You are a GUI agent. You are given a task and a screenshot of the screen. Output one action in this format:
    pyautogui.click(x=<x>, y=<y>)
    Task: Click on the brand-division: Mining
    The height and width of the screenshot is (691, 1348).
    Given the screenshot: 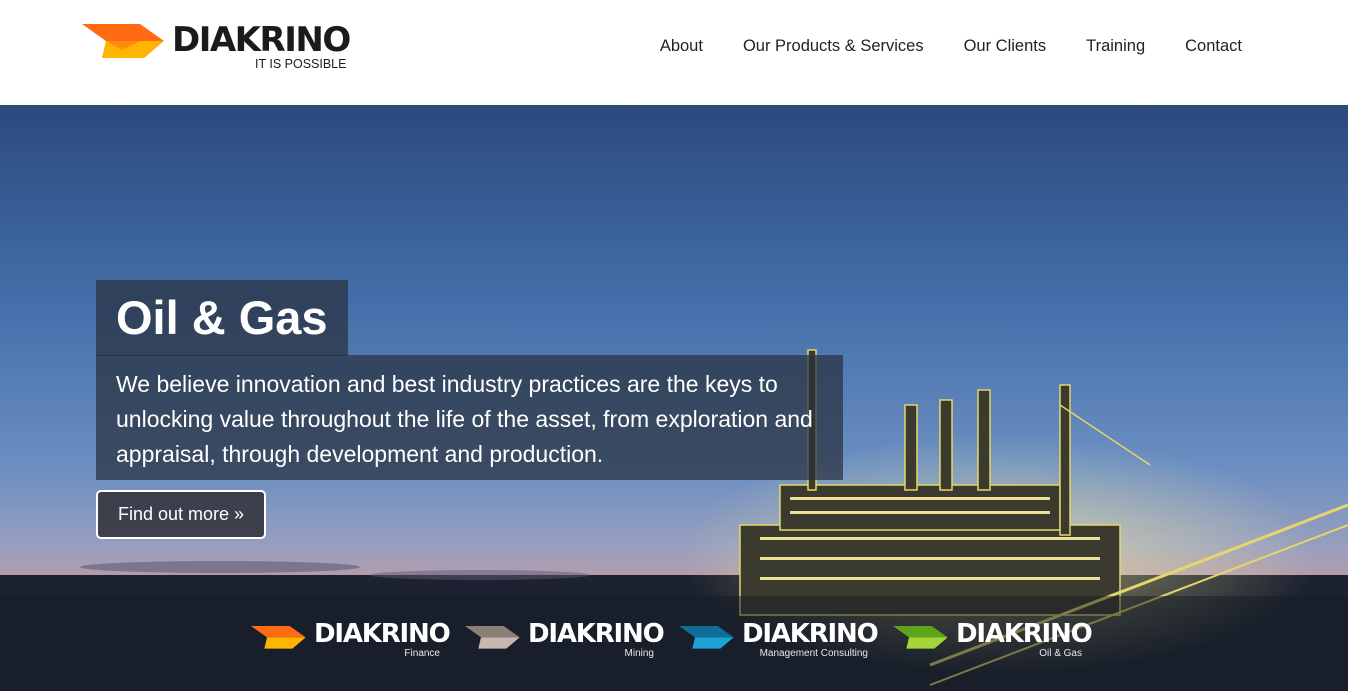 What is the action you would take?
    pyautogui.click(x=639, y=653)
    